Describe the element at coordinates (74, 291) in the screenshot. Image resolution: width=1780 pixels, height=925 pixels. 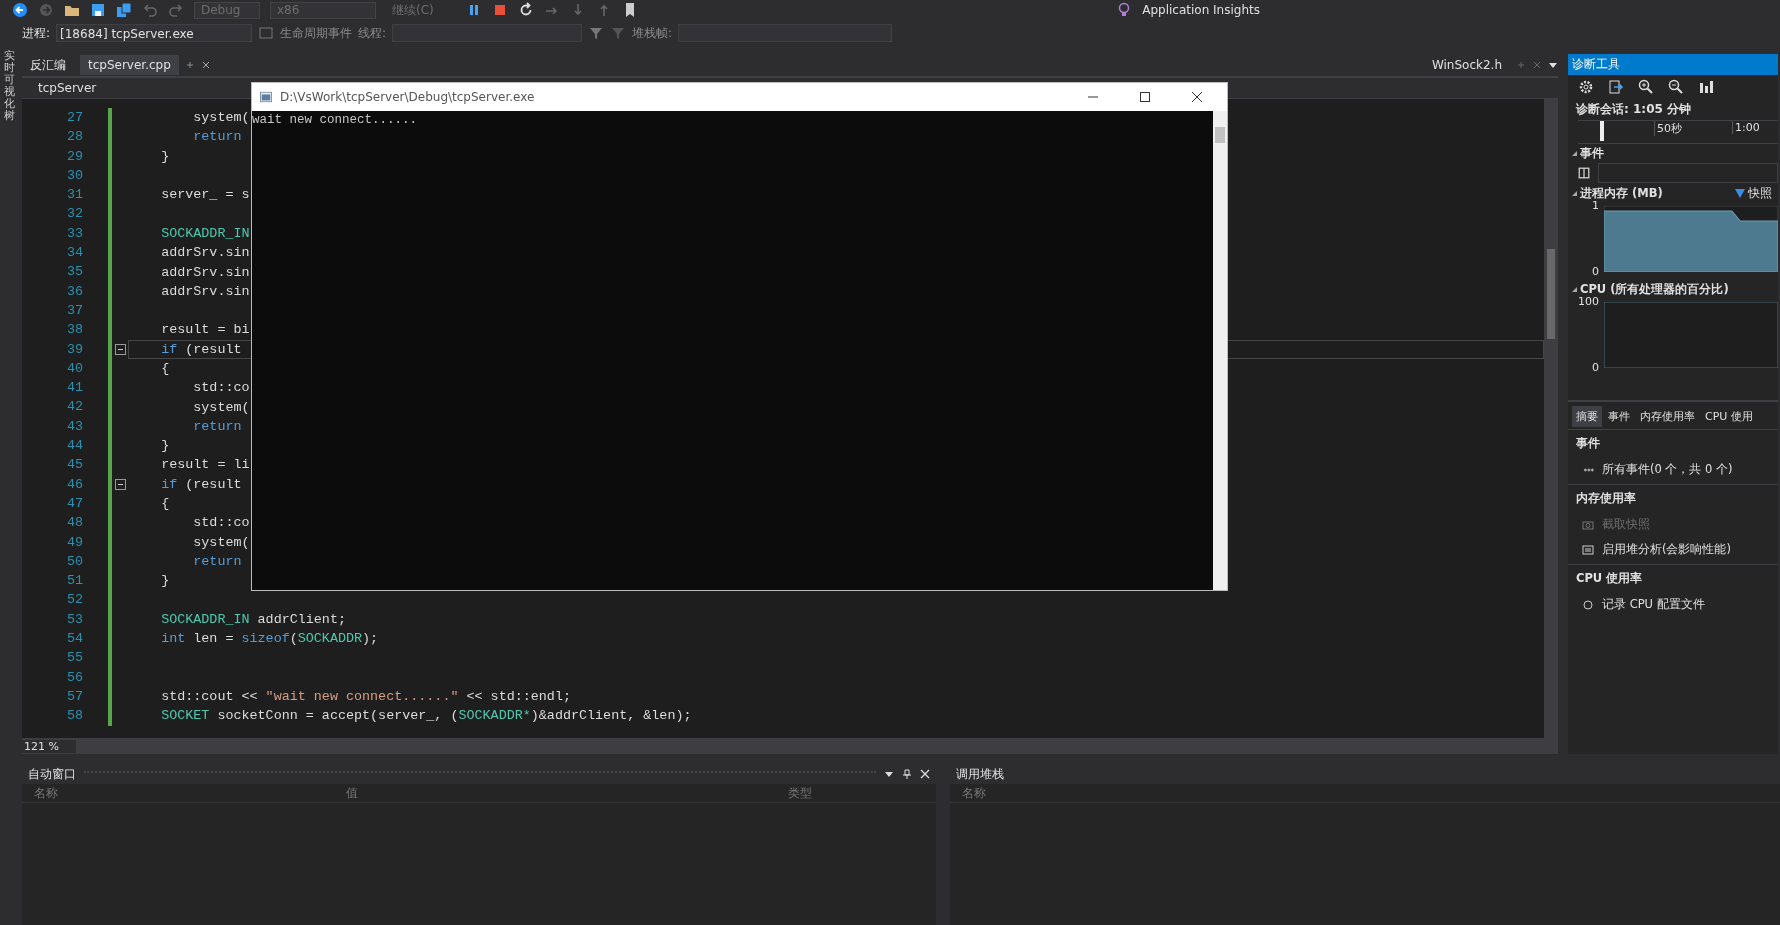
I see `line-number: 36` at that location.